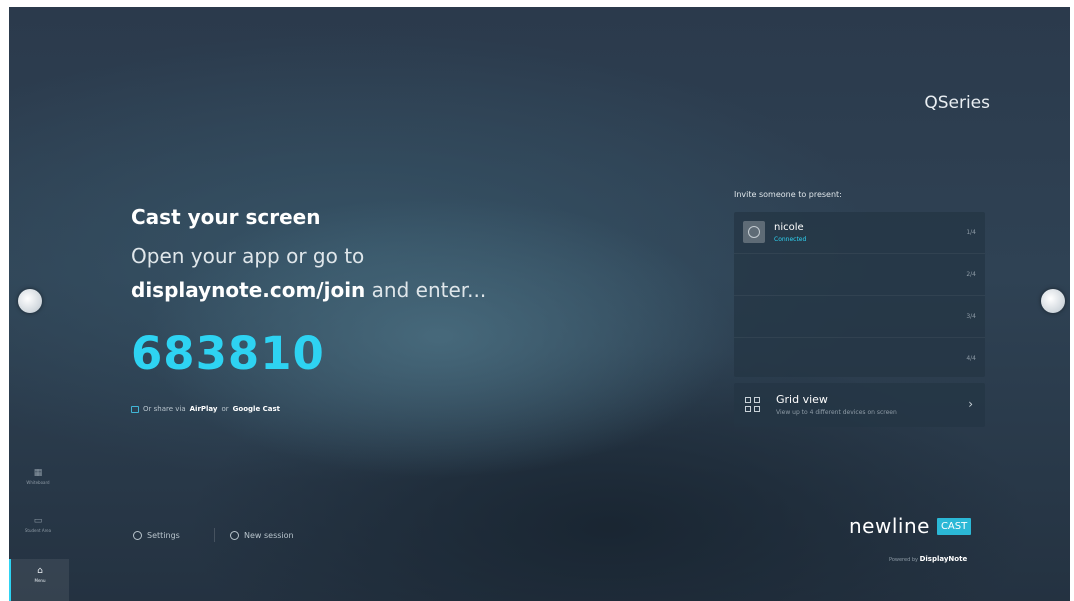 The width and height of the screenshot is (1074, 601). I want to click on sidebar-item-student-area: ▭ Student Area, so click(38, 529).